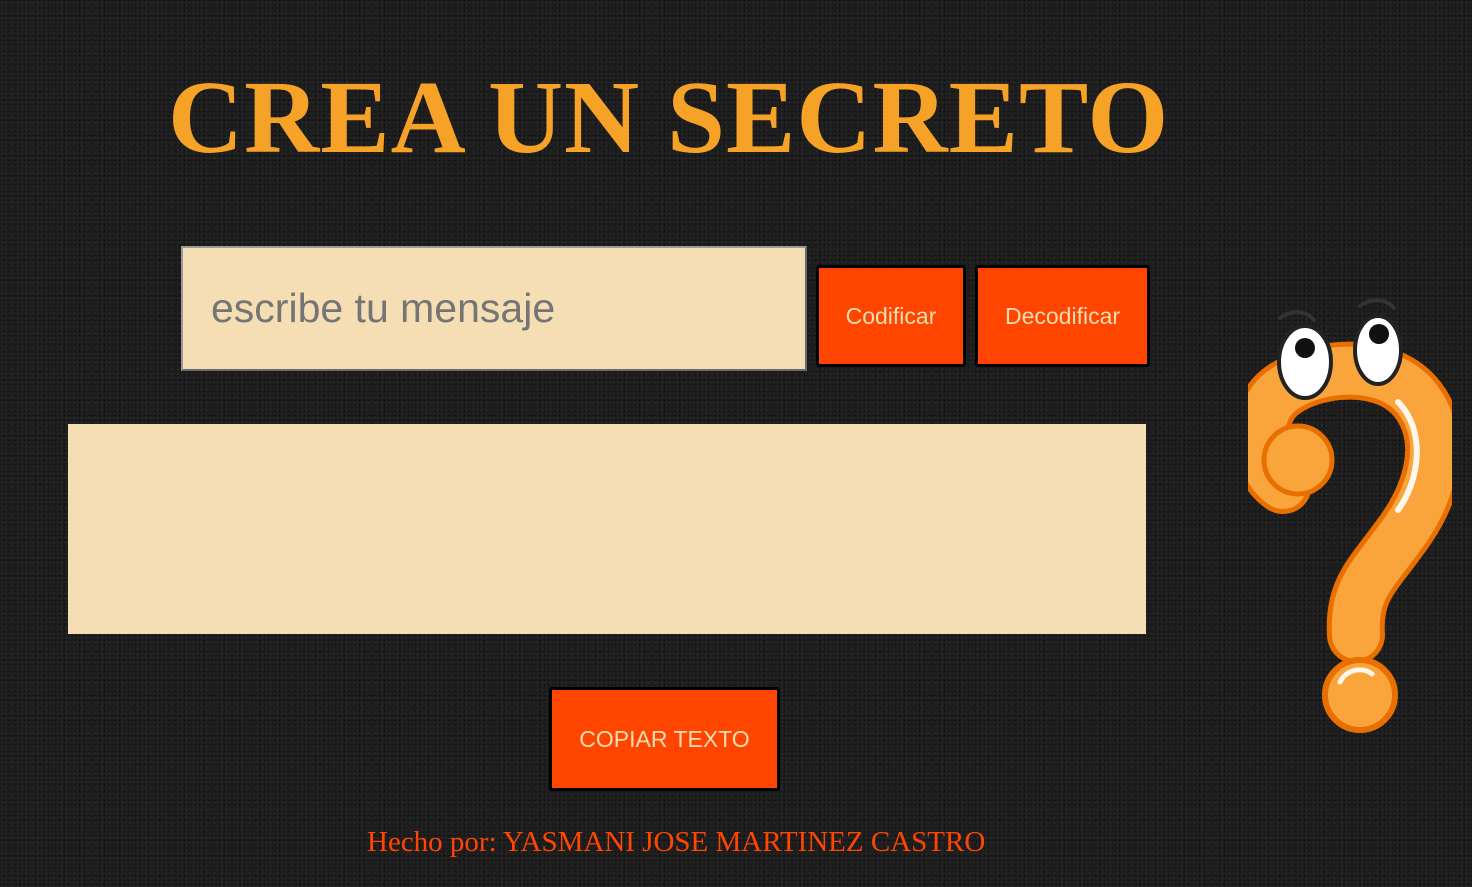  What do you see at coordinates (494, 308) in the screenshot?
I see `message-input` at bounding box center [494, 308].